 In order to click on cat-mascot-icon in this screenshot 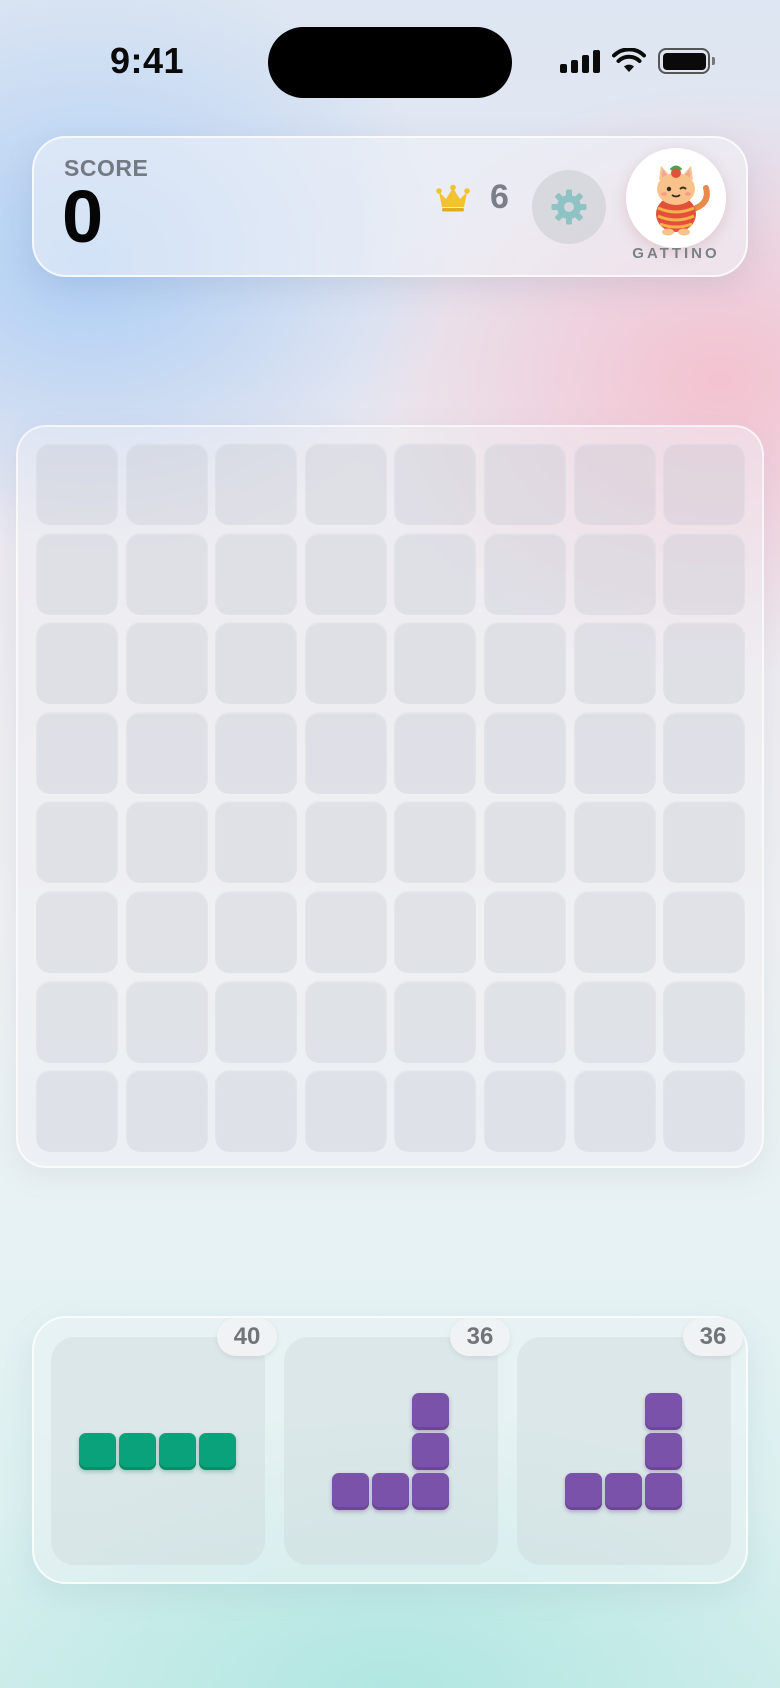, I will do `click(683, 200)`.